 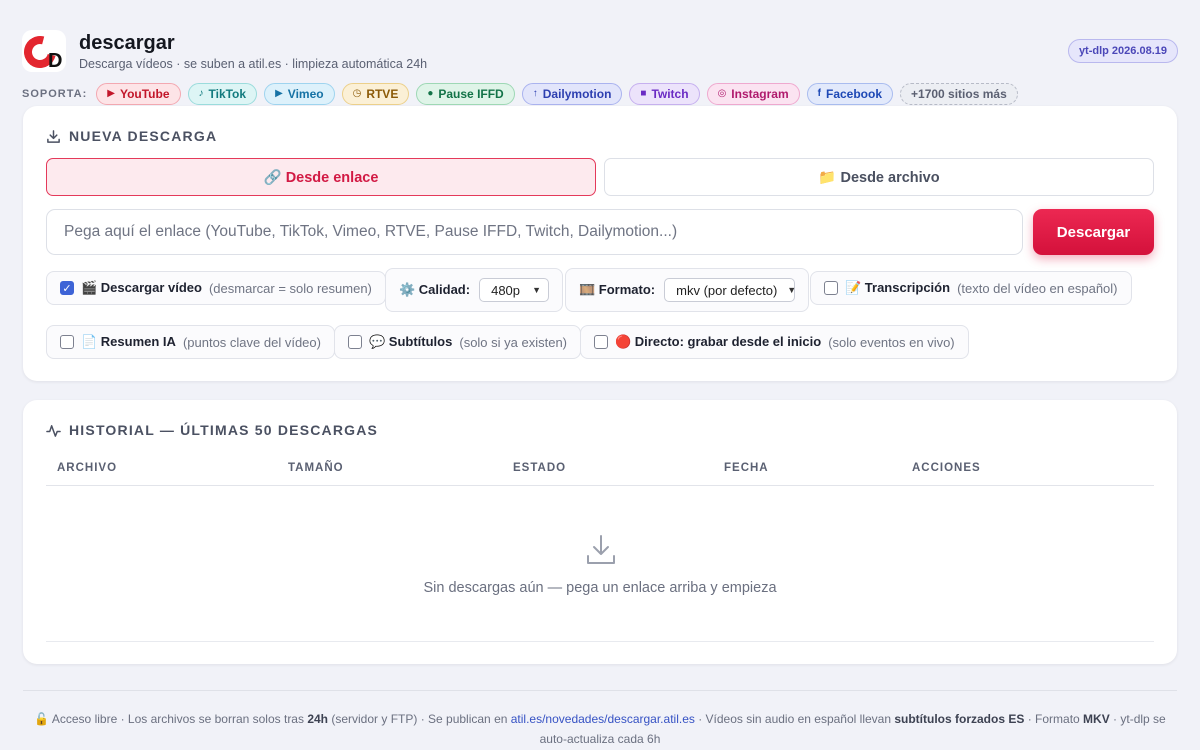 I want to click on option-ai-summary: 📄 Resumen IA (puntos clave del vídeo), so click(x=190, y=342).